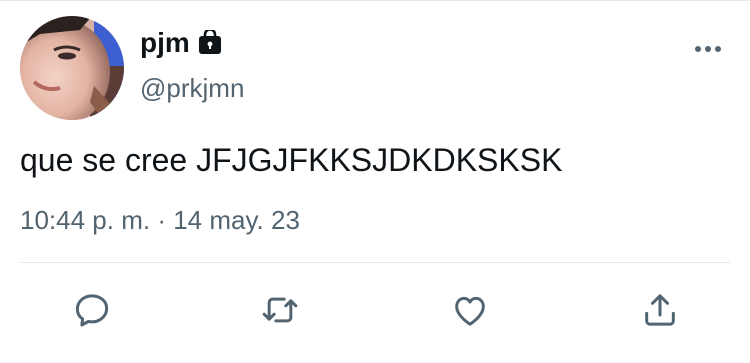 The height and width of the screenshot is (363, 750). I want to click on retweet-button, so click(280, 310).